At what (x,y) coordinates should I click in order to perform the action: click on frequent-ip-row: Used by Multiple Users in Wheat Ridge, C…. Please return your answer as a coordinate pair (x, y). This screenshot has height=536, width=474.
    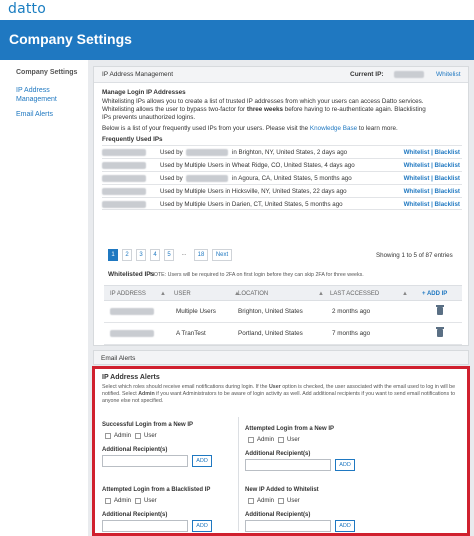
    Looking at the image, I should click on (282, 164).